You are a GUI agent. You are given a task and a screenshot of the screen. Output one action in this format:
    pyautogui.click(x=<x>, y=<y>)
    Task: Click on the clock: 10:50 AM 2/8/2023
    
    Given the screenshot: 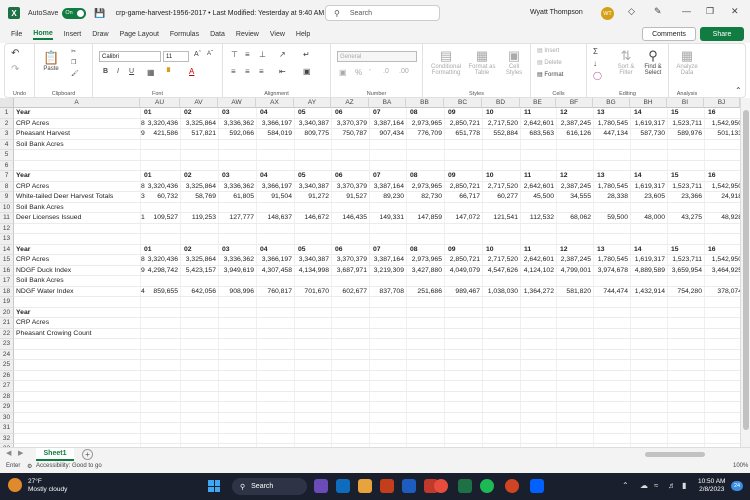 What is the action you would take?
    pyautogui.click(x=711, y=486)
    